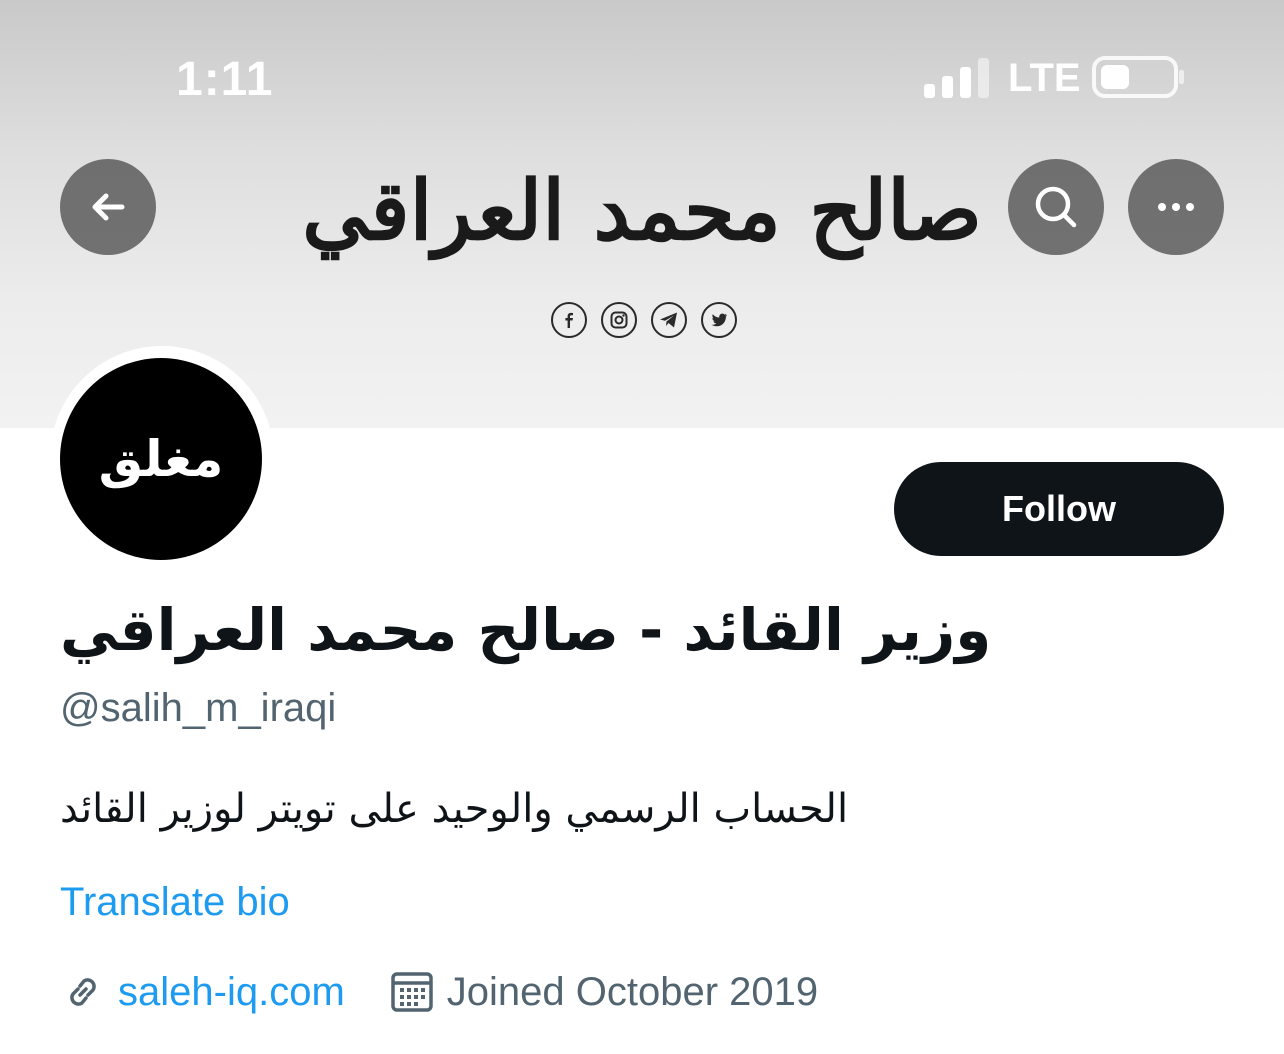 The height and width of the screenshot is (1054, 1284). What do you see at coordinates (642, 211) in the screenshot?
I see `banner-calligraphy: صالح محمد العراقي` at bounding box center [642, 211].